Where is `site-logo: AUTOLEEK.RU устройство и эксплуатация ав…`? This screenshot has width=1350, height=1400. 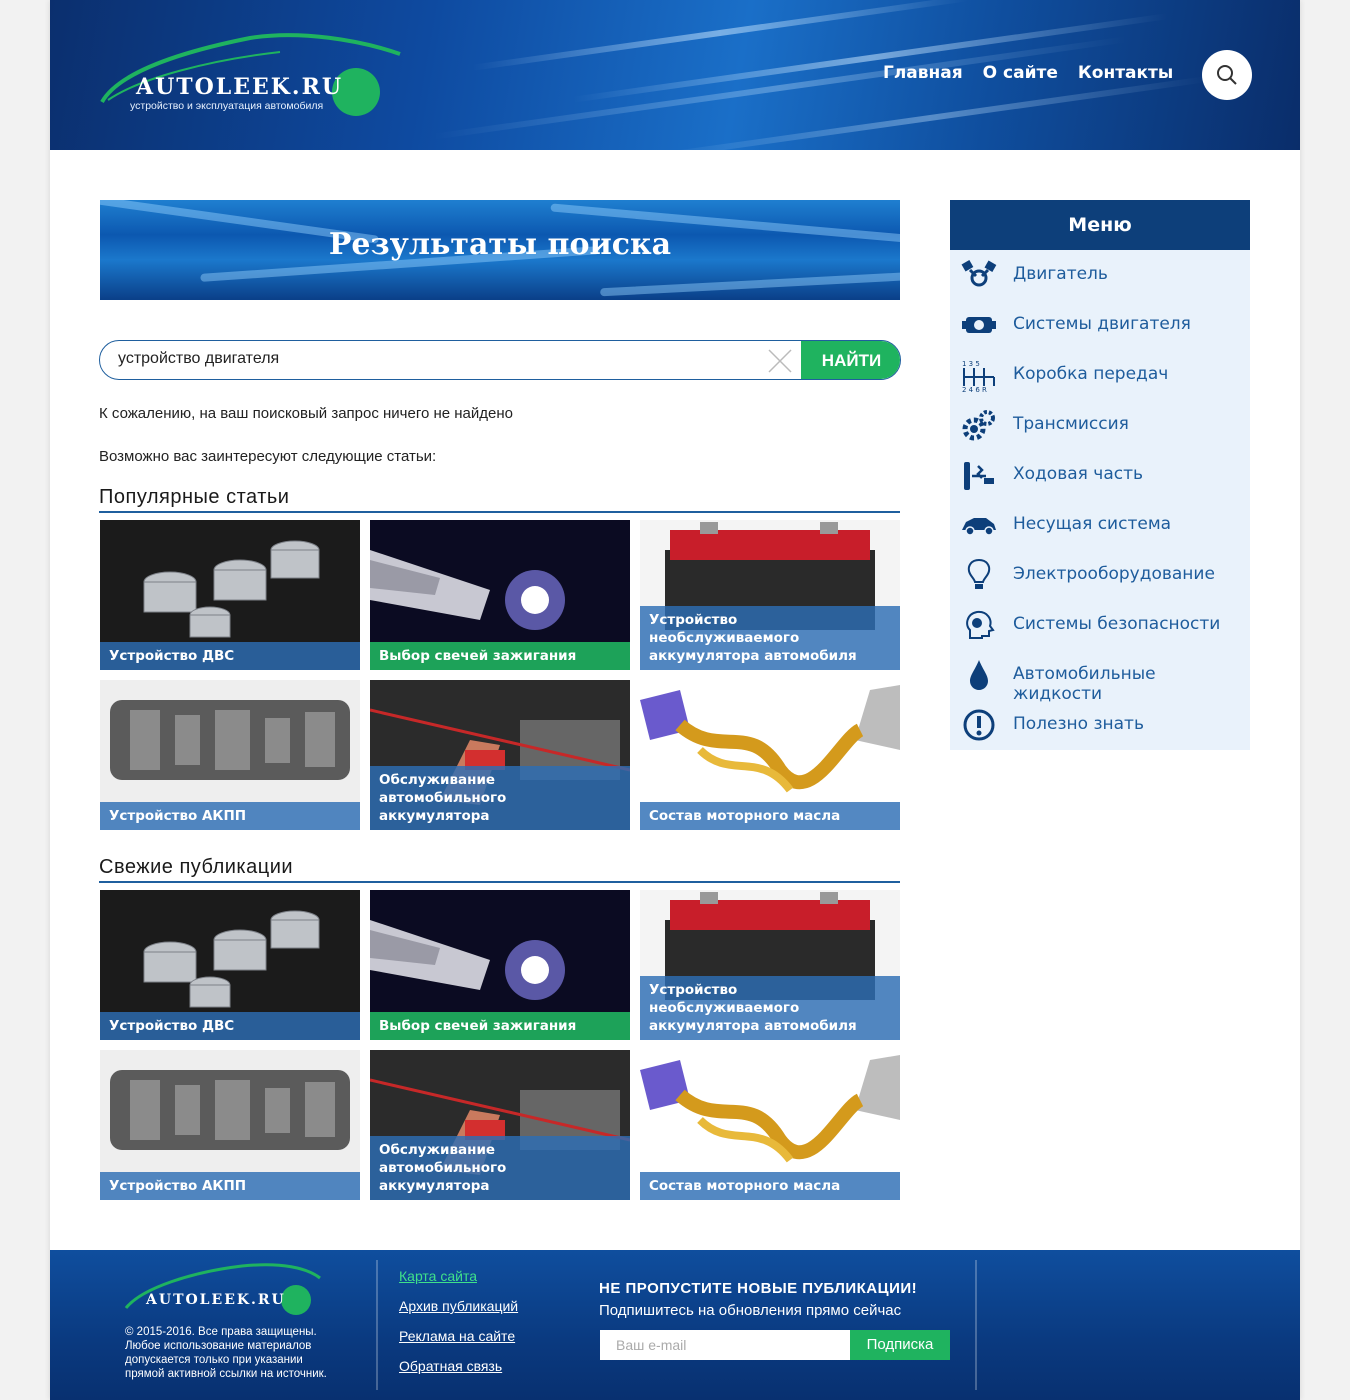 site-logo: AUTOLEEK.RU устройство и эксплуатация ав… is located at coordinates (255, 75).